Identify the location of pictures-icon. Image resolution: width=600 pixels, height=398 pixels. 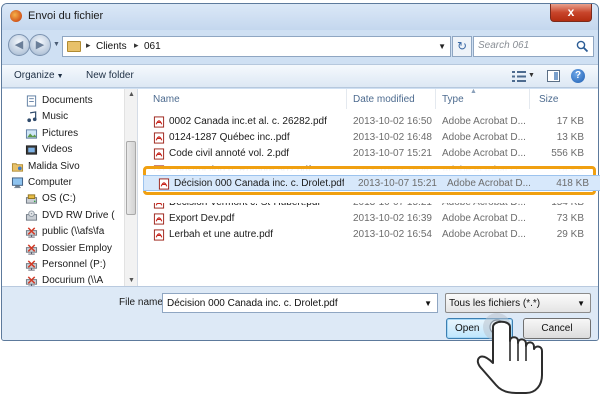
(31, 134).